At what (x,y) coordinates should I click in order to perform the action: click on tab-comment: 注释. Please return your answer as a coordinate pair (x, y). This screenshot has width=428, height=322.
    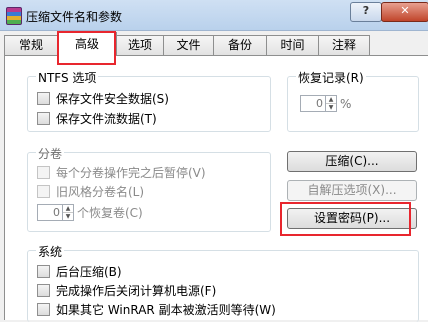
    Looking at the image, I should click on (344, 45).